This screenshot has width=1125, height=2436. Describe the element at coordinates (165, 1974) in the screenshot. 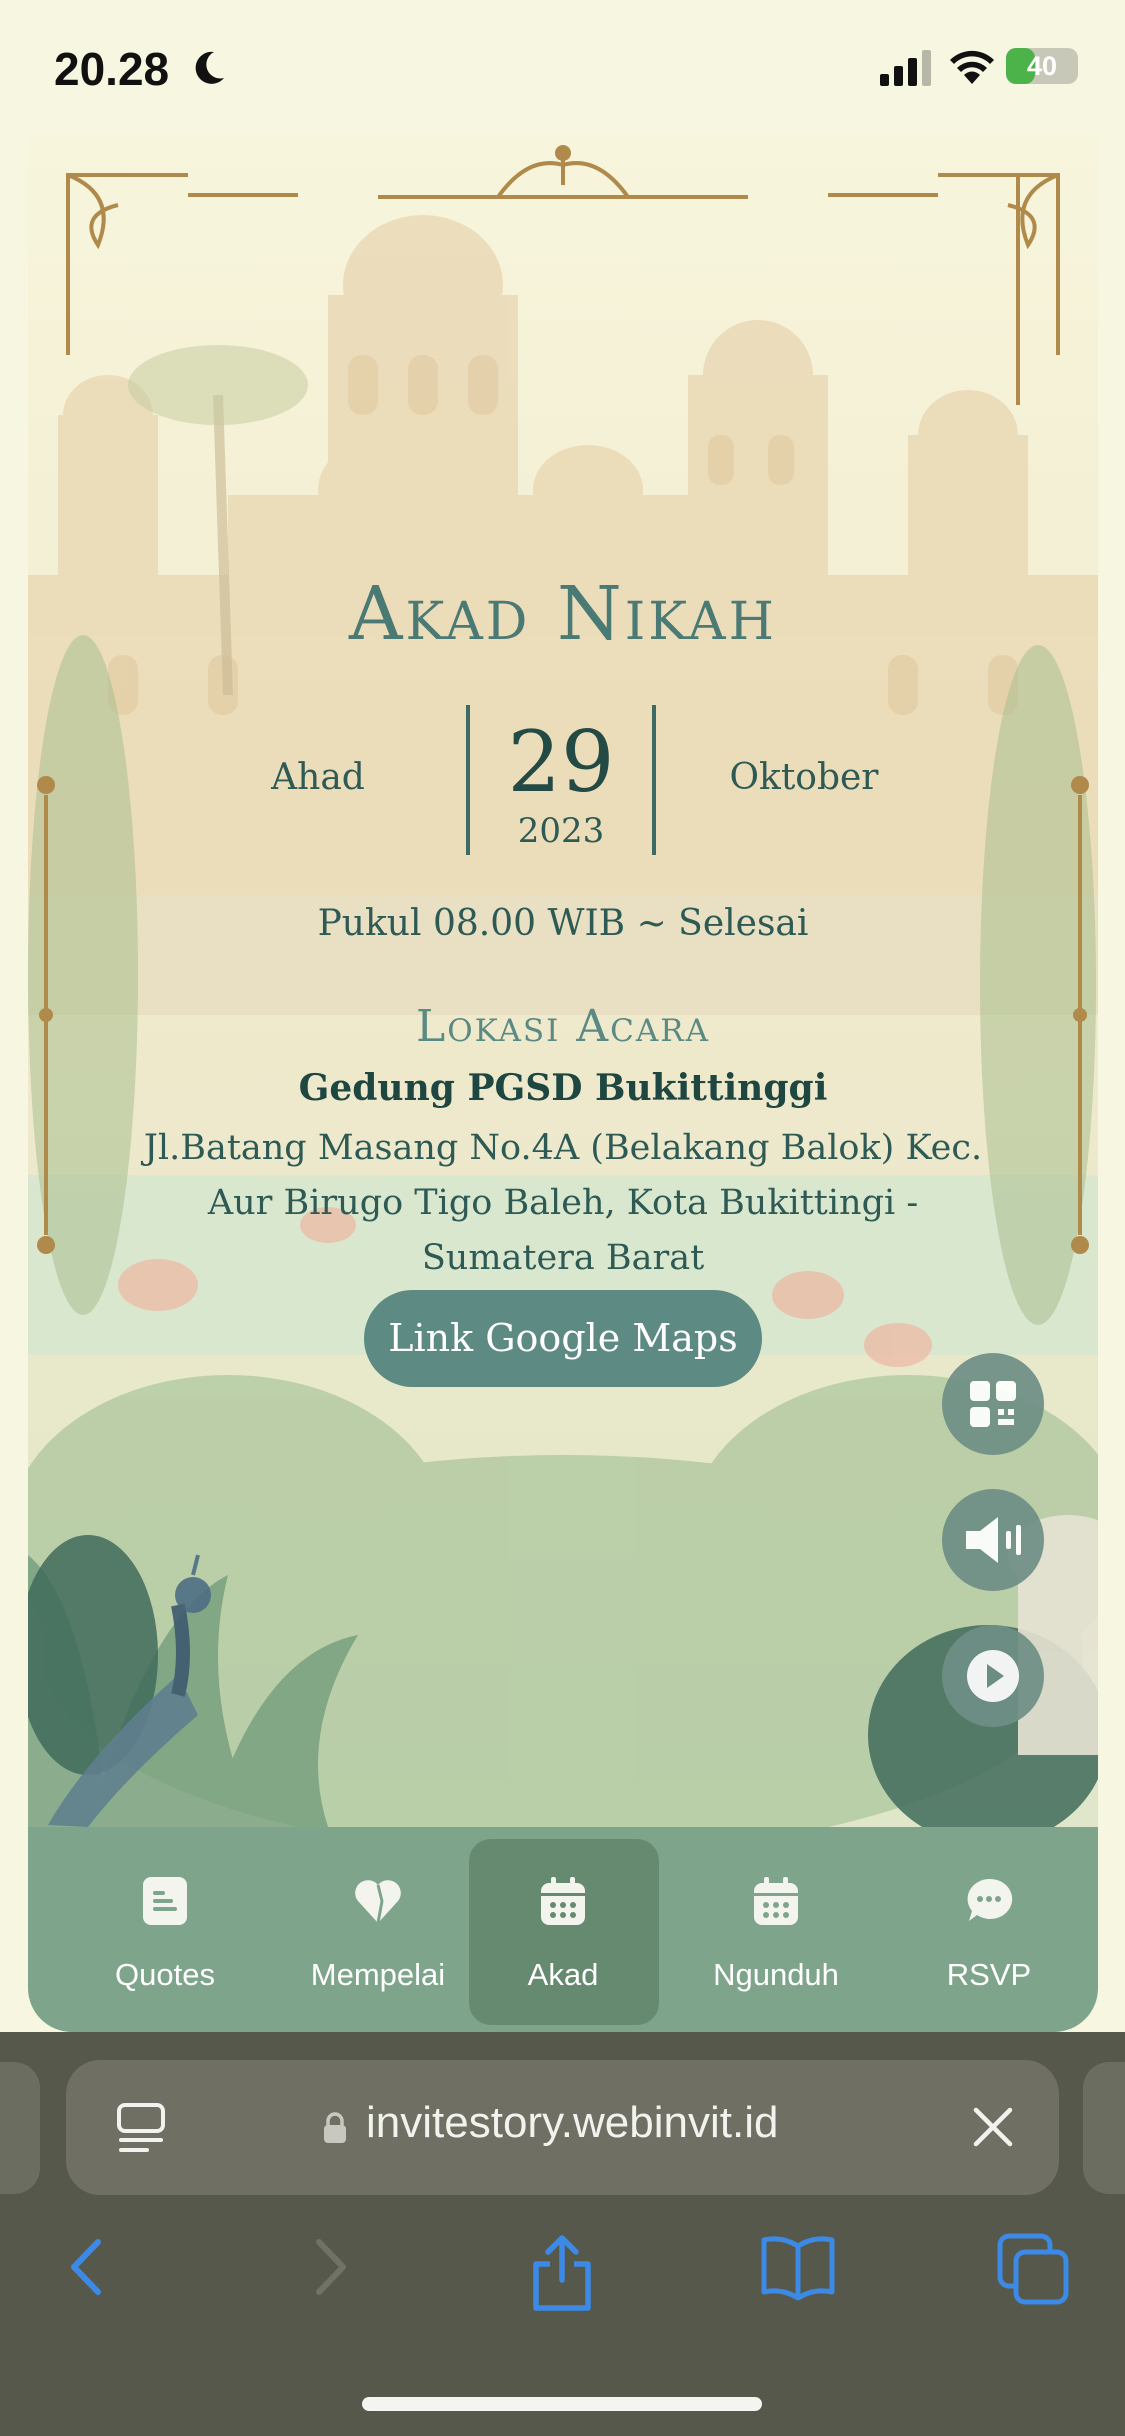

I see `nav-label-quotes: Quotes` at that location.